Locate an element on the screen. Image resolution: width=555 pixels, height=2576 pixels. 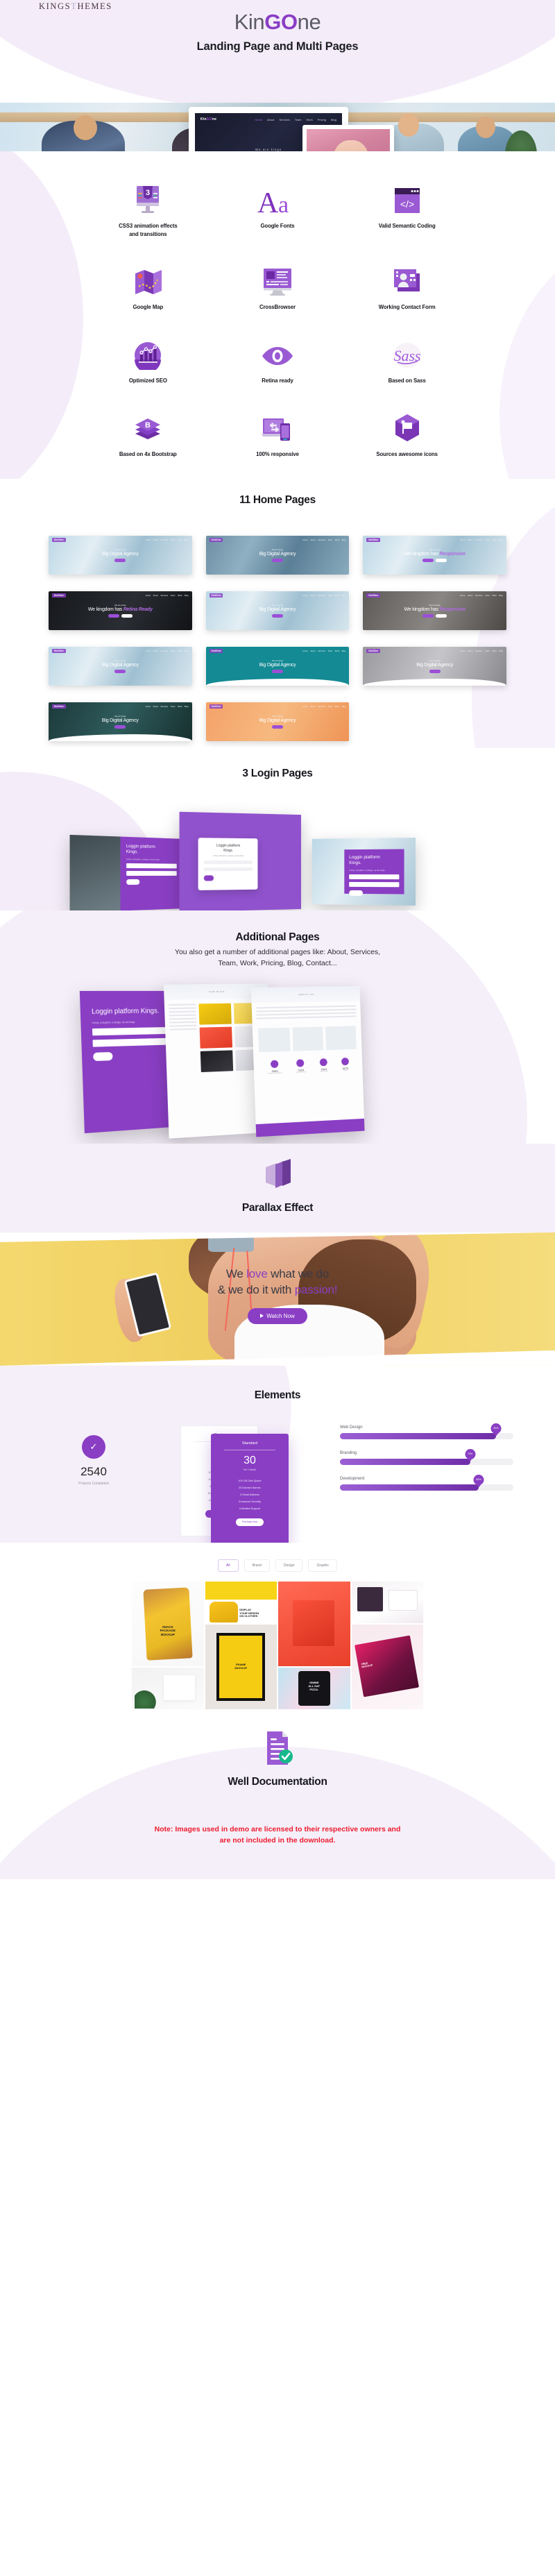
filter-design: Design is located at coordinates (289, 1565).